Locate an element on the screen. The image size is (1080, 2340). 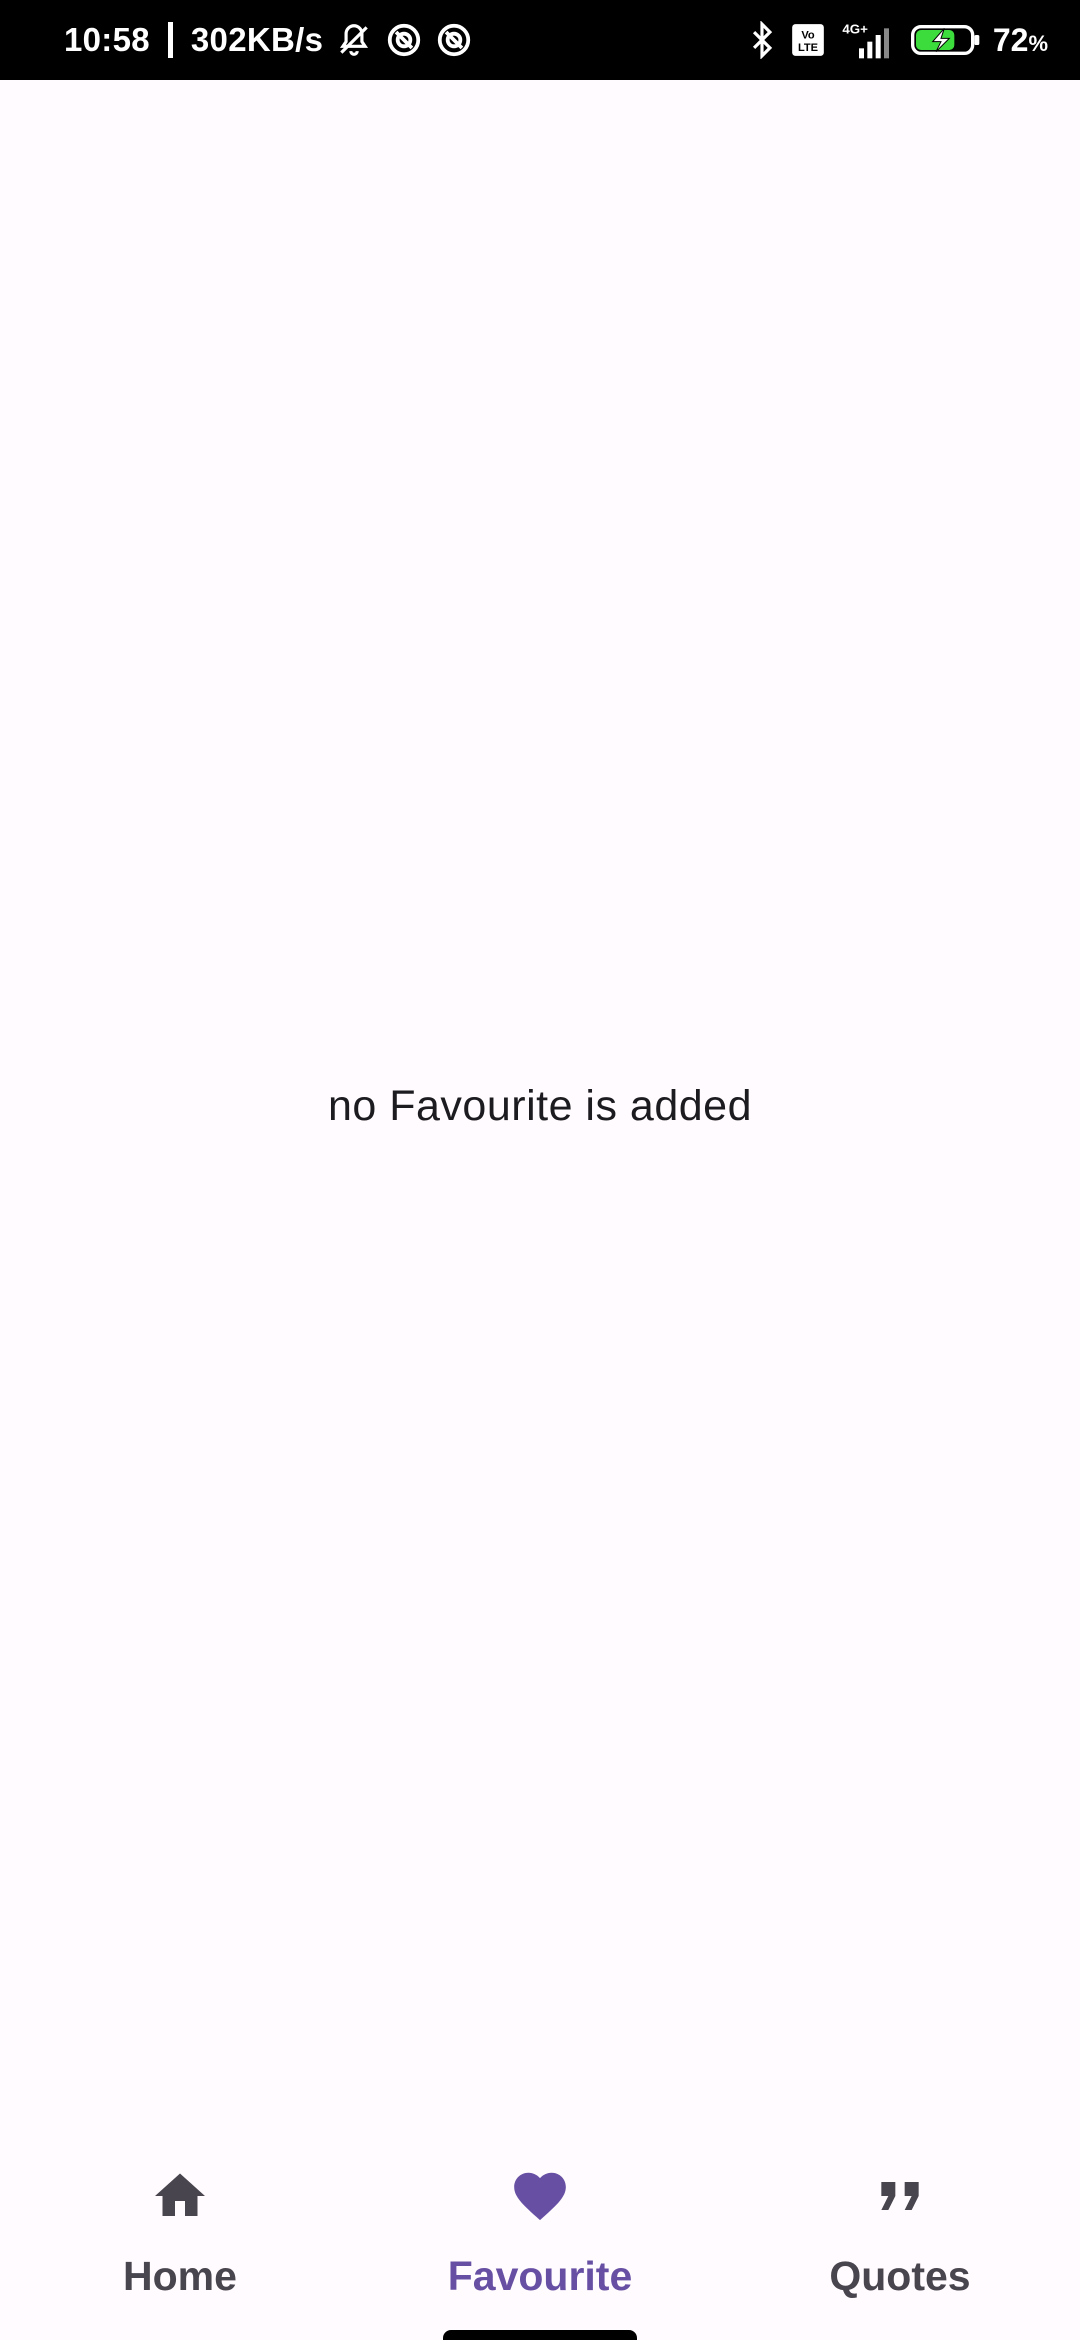
empty-state-message: no Favourite is added is located at coordinates (540, 1106).